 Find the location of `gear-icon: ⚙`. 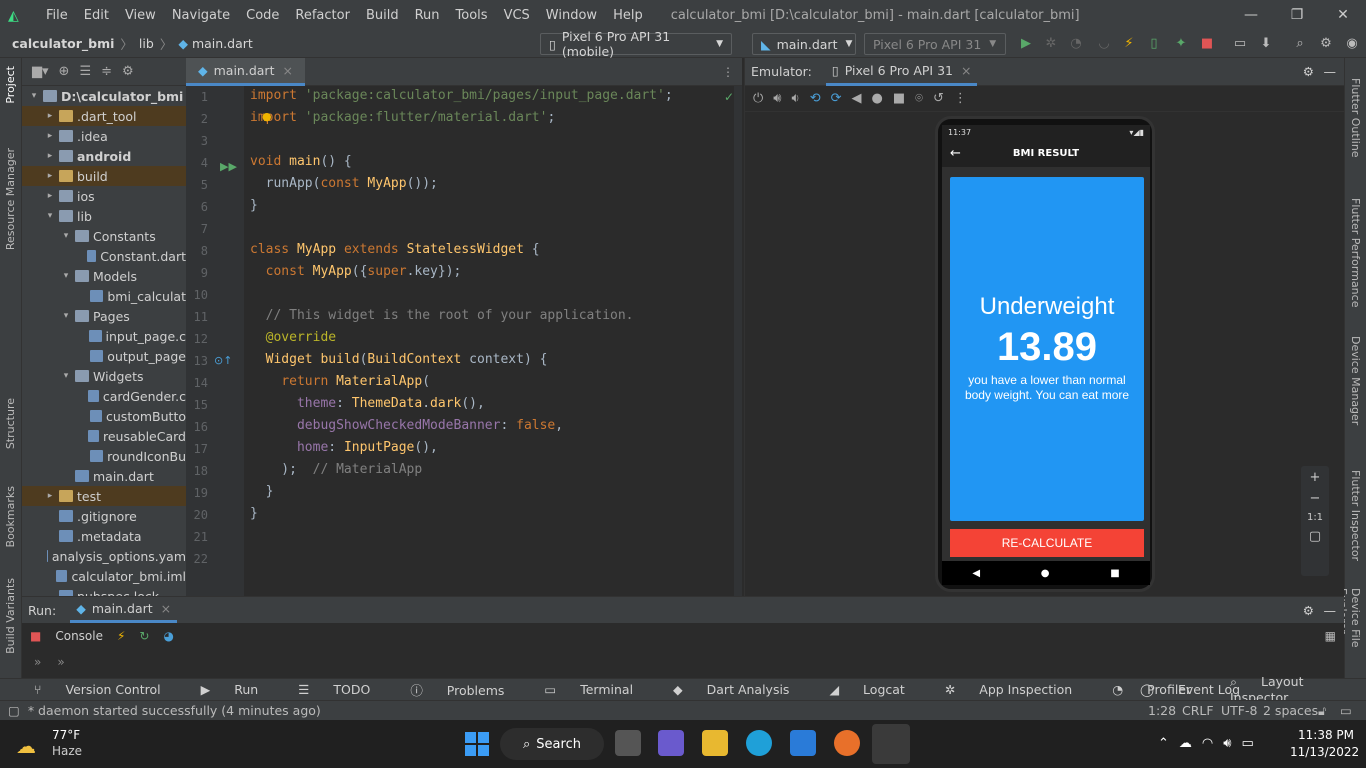

gear-icon: ⚙ is located at coordinates (1308, 610).